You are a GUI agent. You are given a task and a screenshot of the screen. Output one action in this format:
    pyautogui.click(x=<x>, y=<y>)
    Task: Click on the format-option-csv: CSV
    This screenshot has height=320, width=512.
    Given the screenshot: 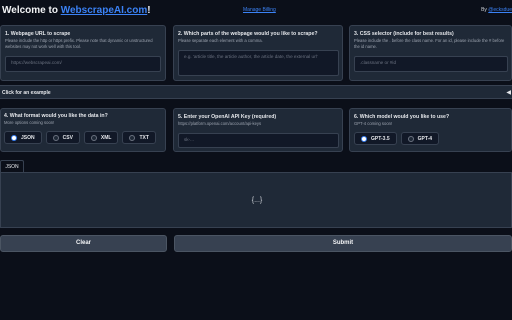 What is the action you would take?
    pyautogui.click(x=62, y=137)
    